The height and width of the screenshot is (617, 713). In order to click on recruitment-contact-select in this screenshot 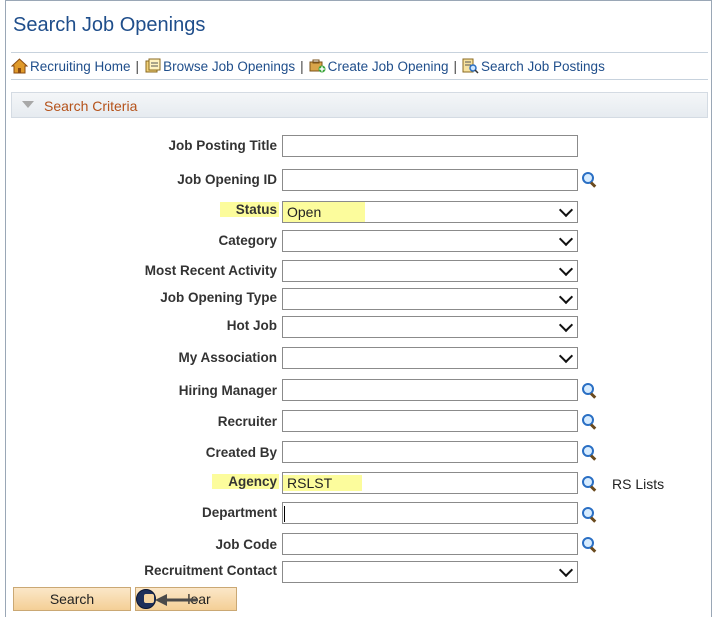, I will do `click(430, 572)`.